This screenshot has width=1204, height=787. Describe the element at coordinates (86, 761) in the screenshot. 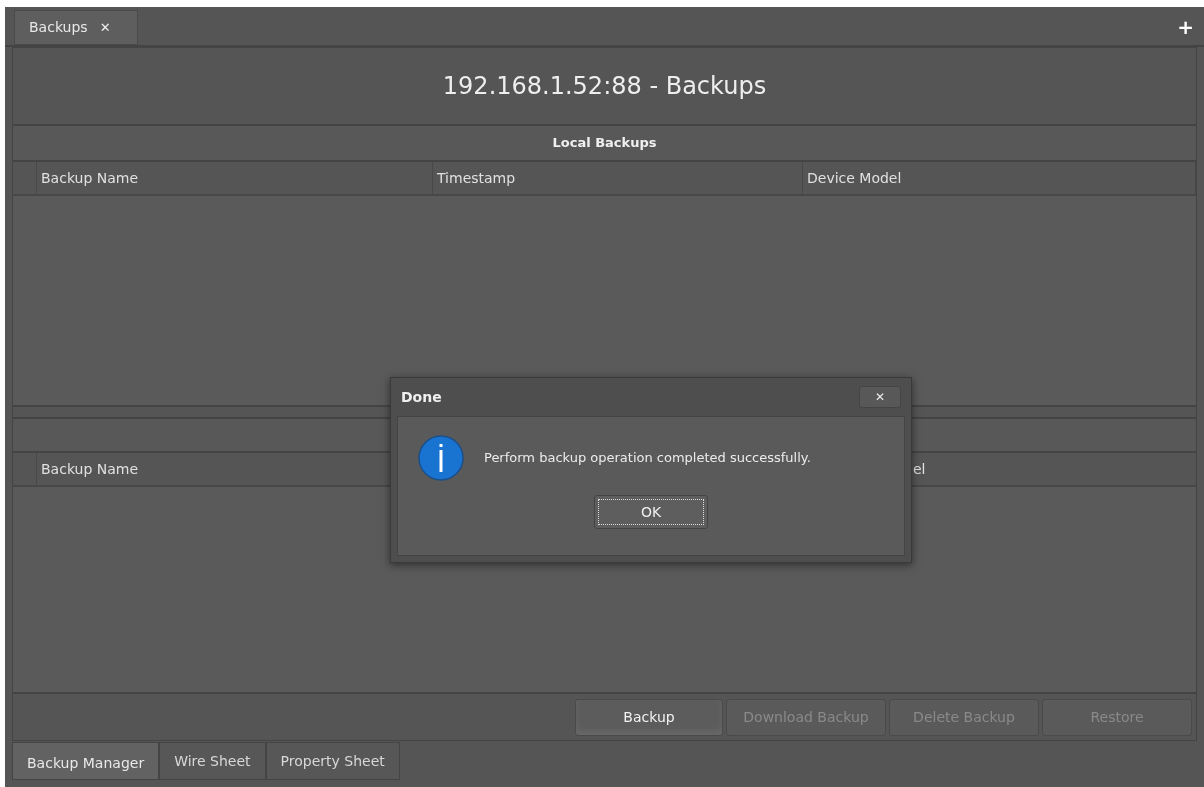

I see `view-tab: Backup Manager` at that location.